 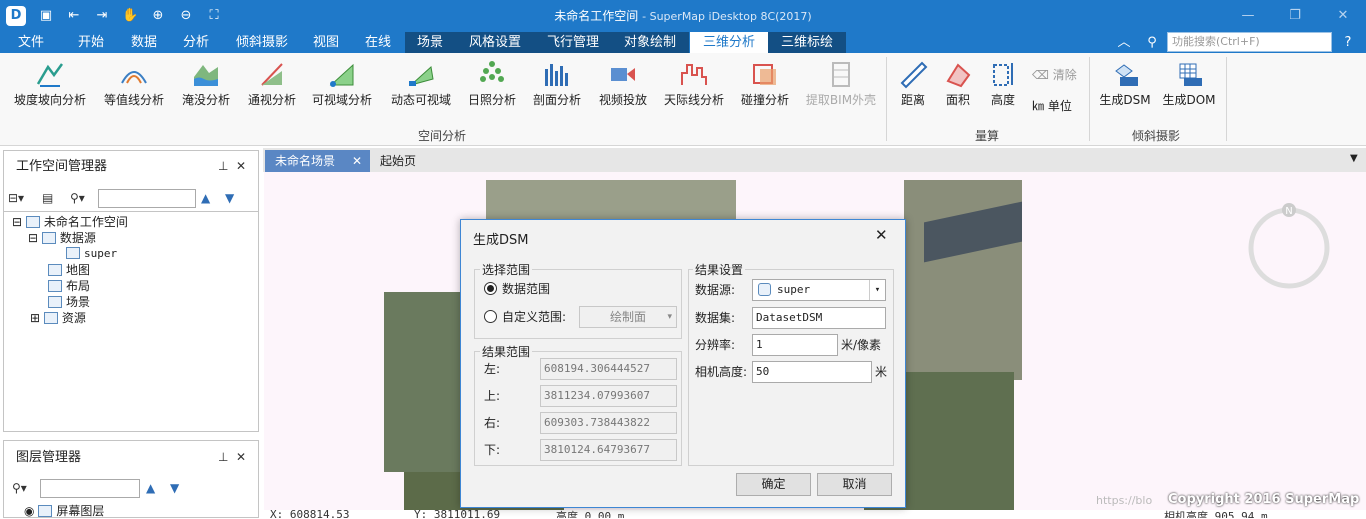 What do you see at coordinates (1190, 74) in the screenshot?
I see `dom-icon` at bounding box center [1190, 74].